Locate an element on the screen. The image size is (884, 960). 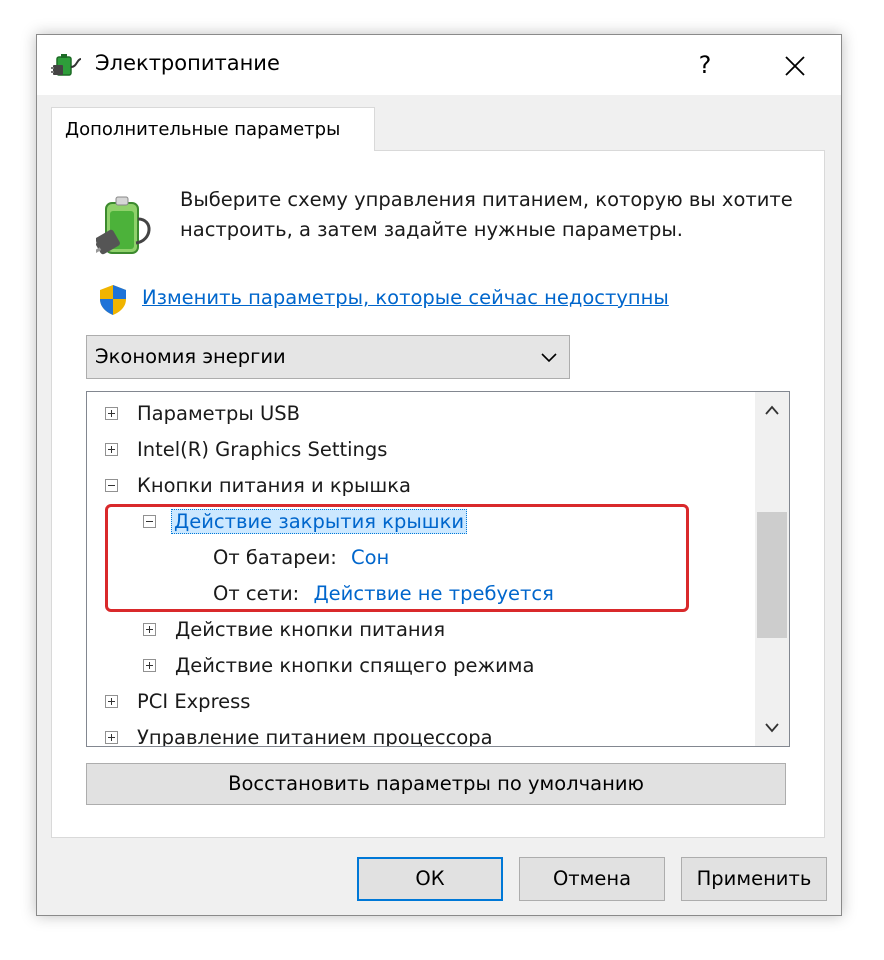
tree-scrollbar is located at coordinates (772, 569).